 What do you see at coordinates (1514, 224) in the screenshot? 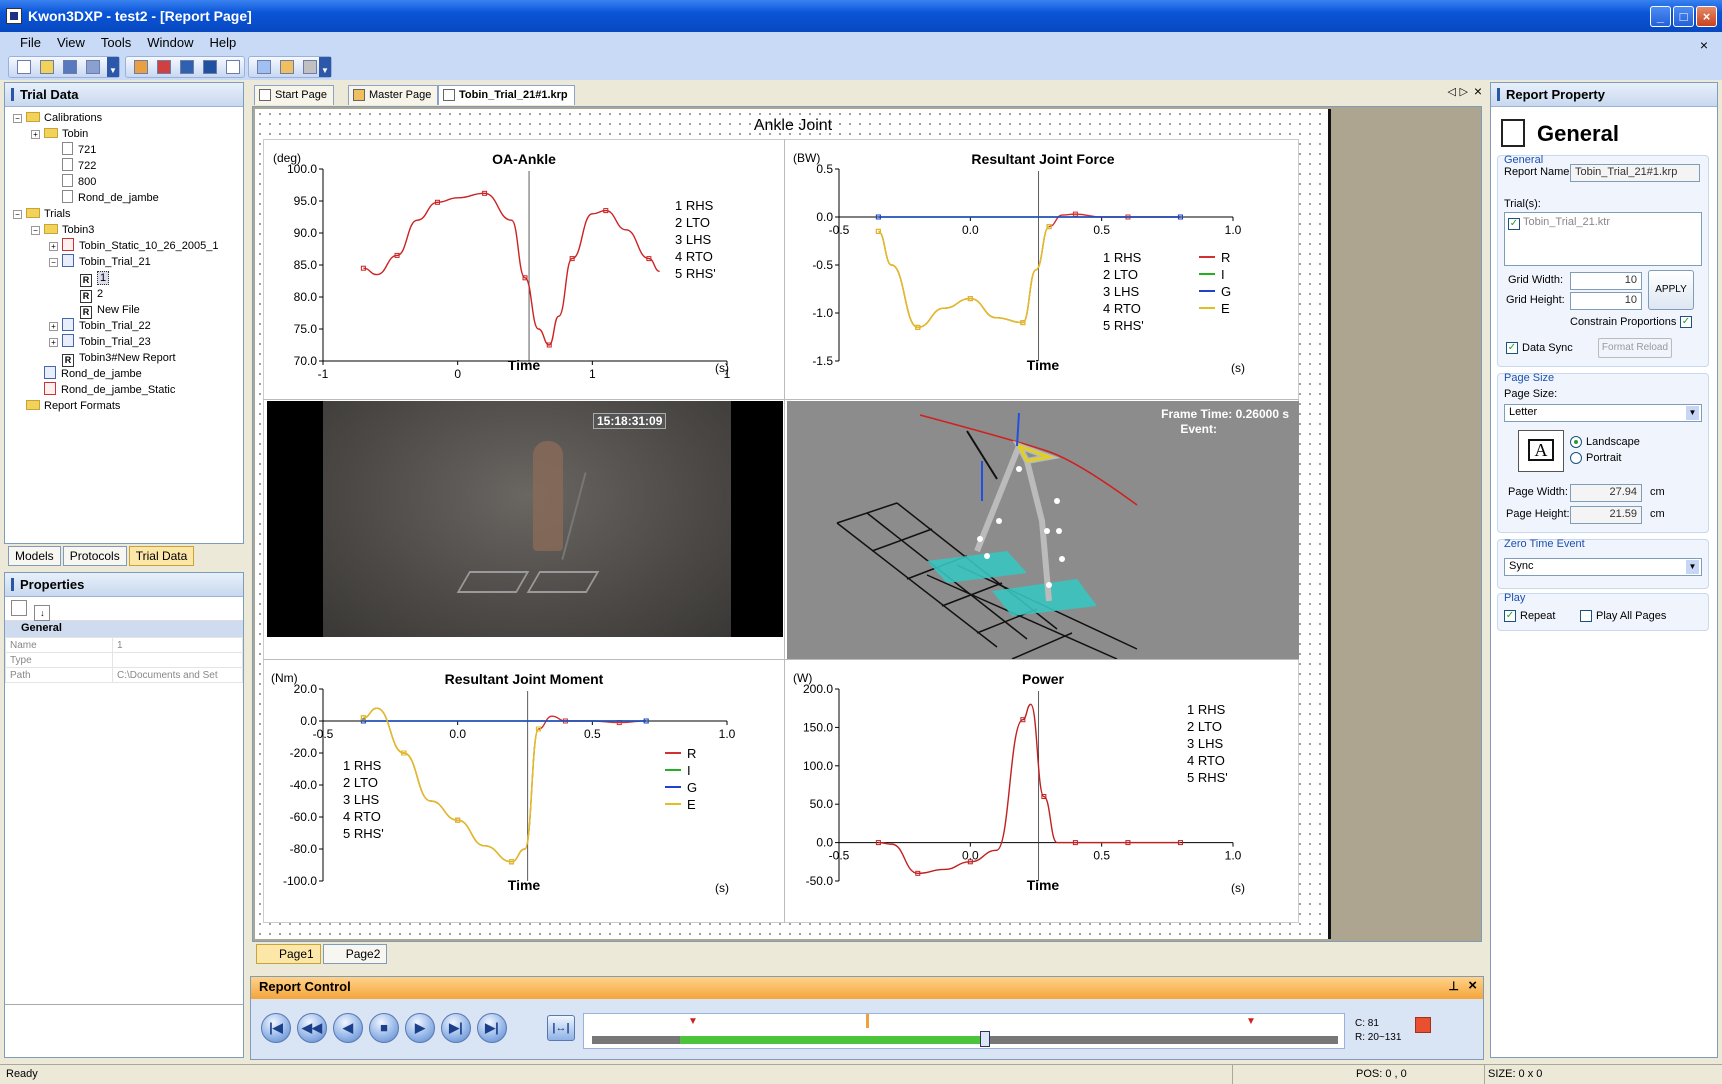
I see `trial-checkbox: ✓` at bounding box center [1514, 224].